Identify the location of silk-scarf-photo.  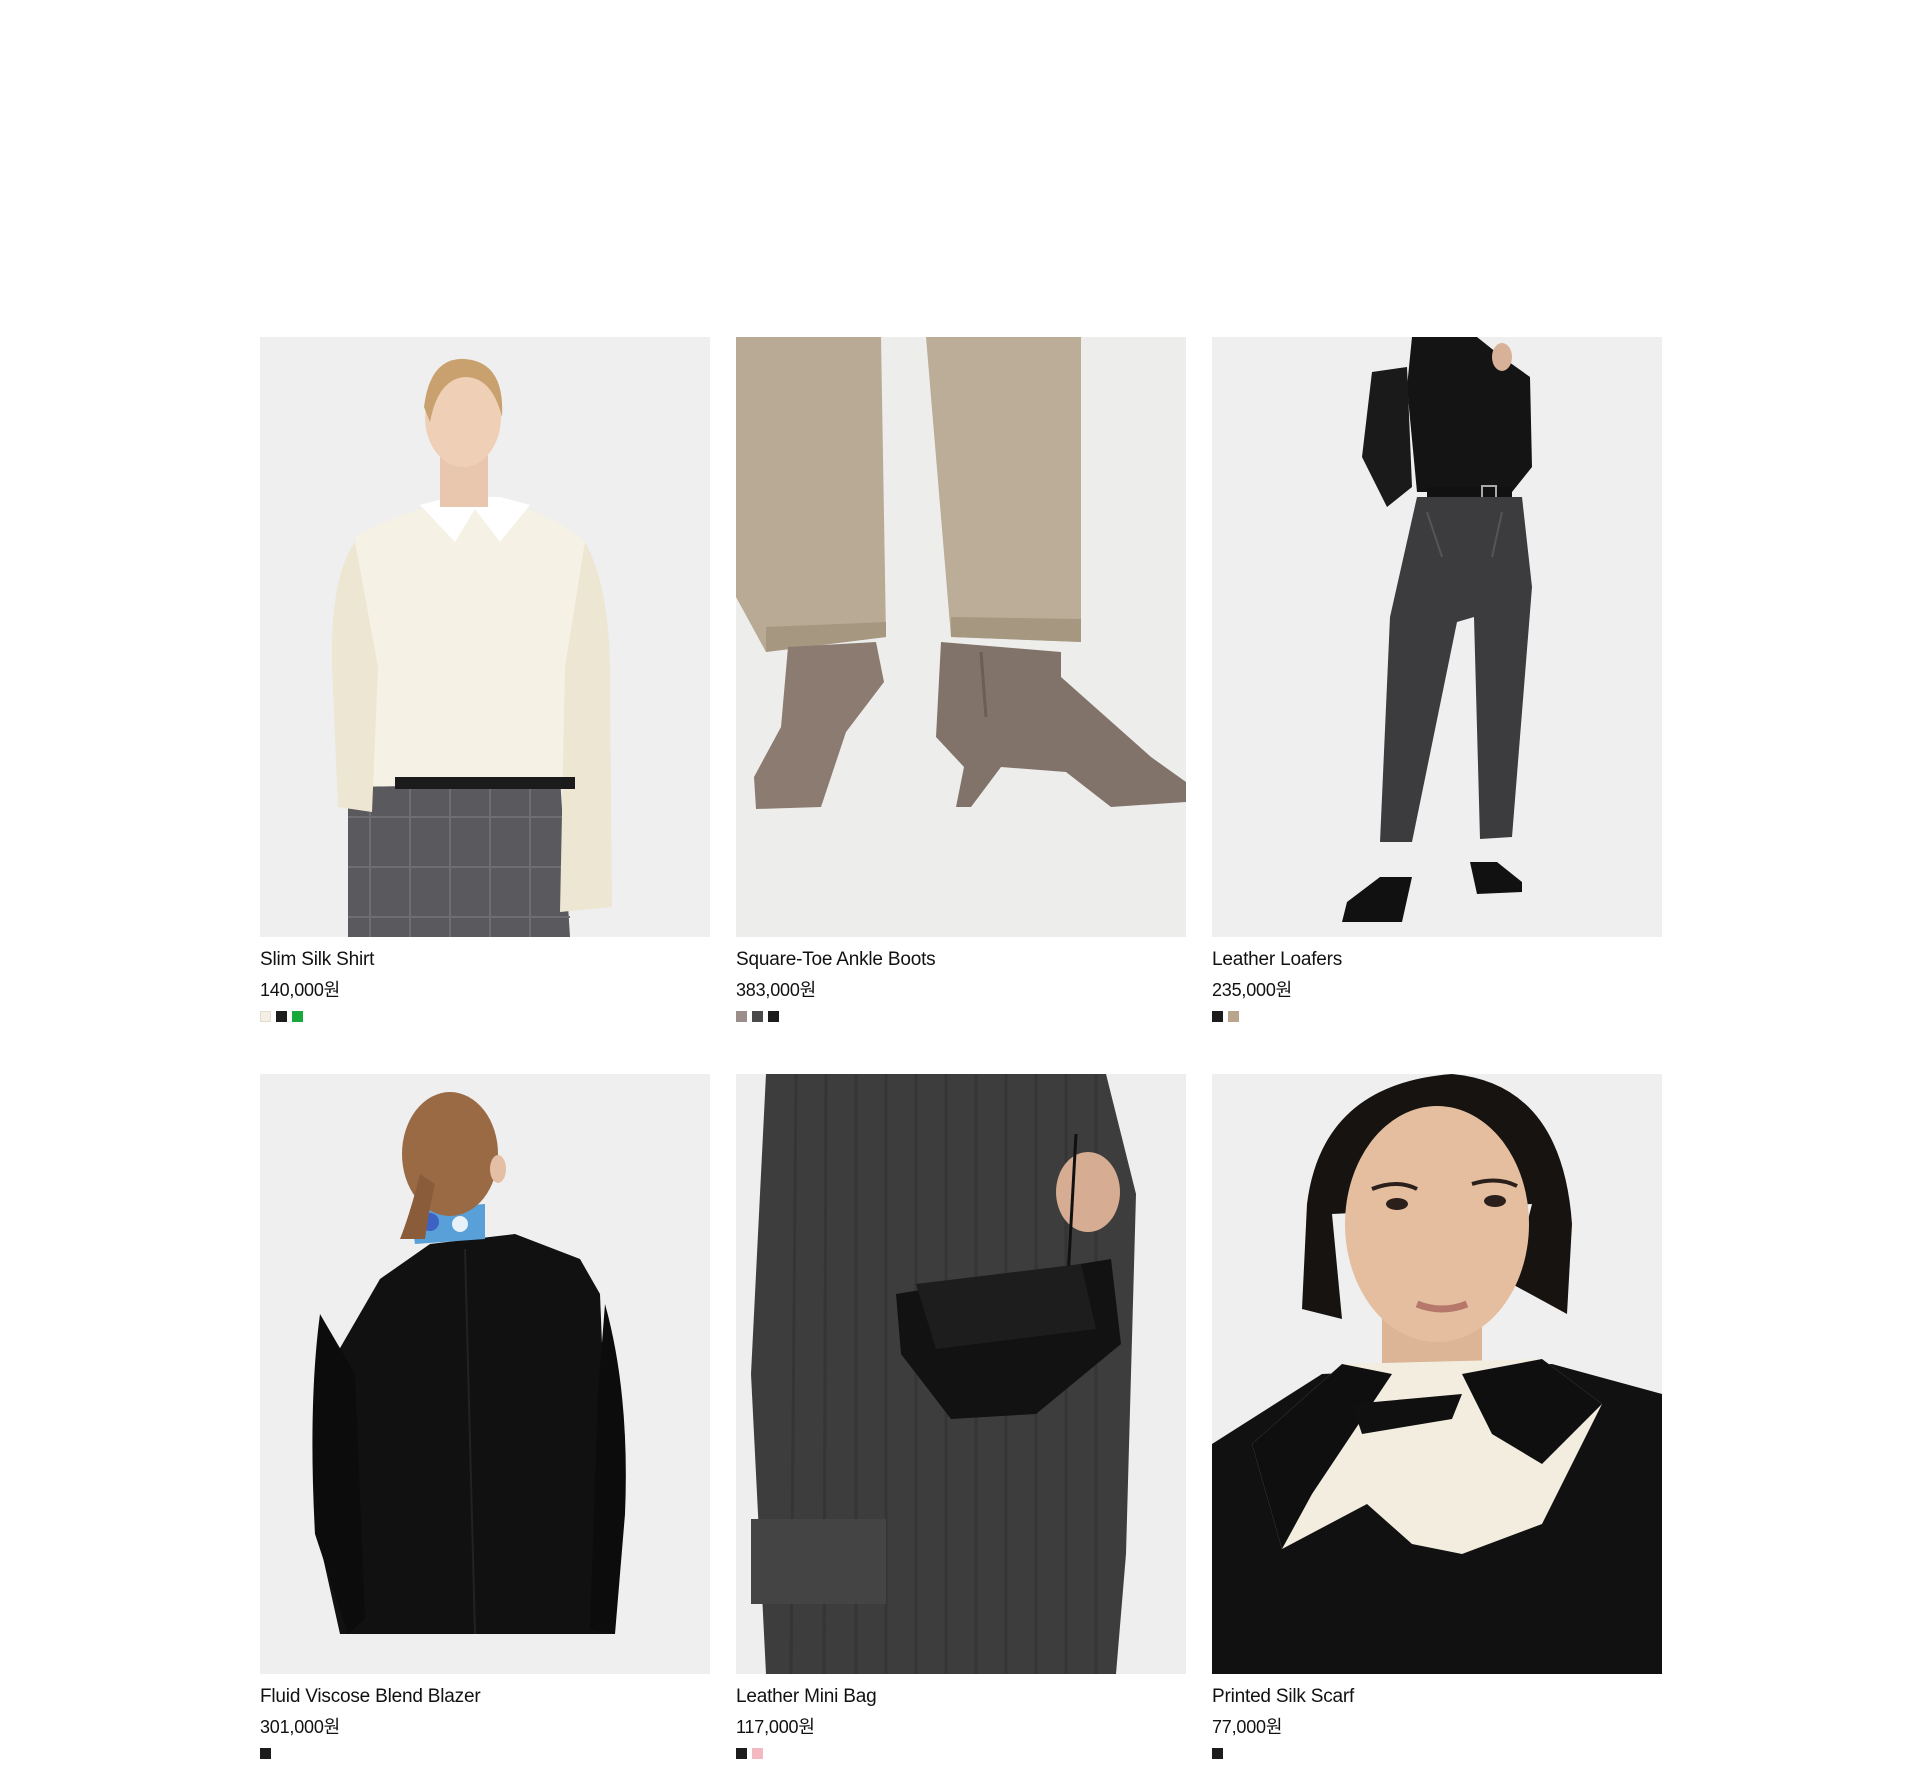
(1437, 1374).